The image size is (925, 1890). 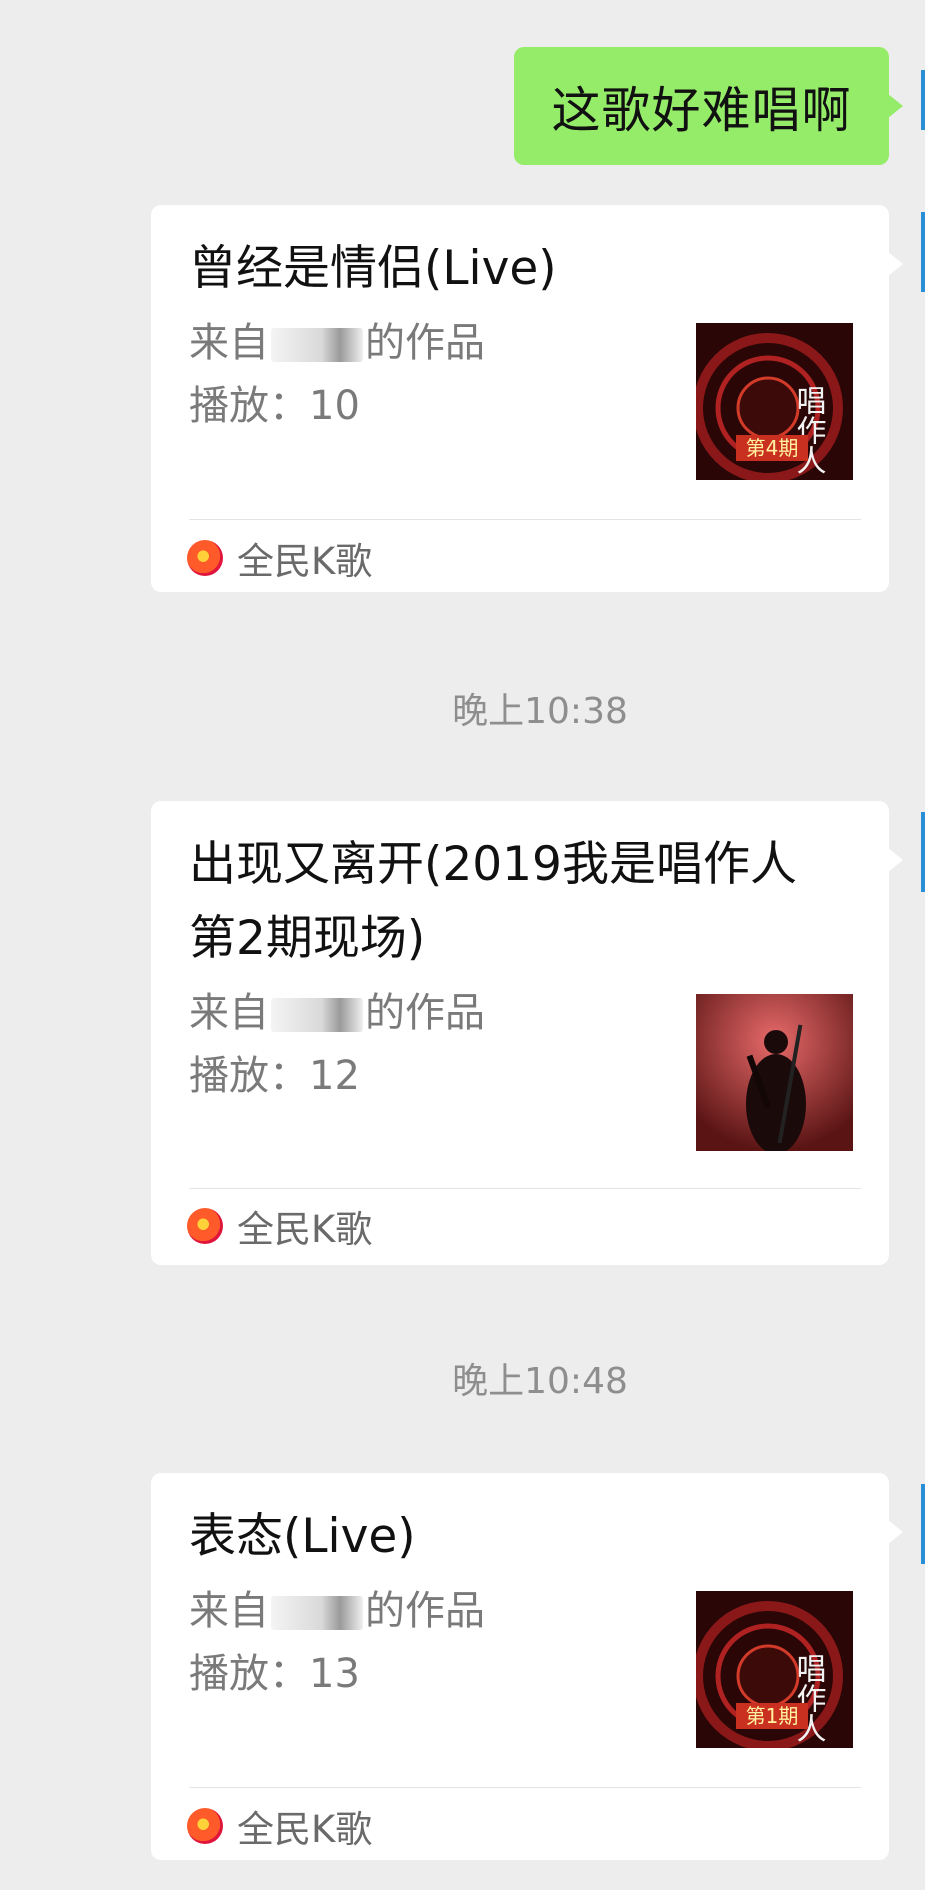 I want to click on timestamp: 晚上10:38, so click(x=540, y=711).